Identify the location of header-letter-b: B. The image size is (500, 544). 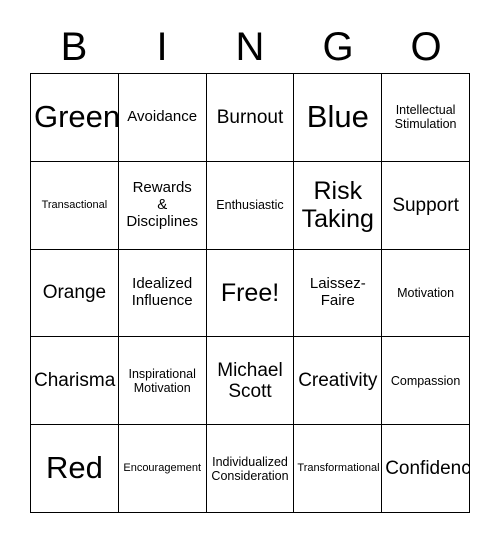
(74, 47).